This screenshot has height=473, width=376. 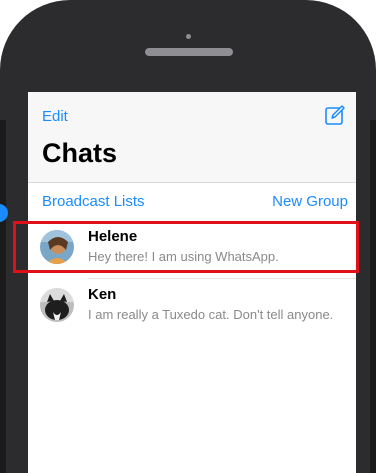 I want to click on chat-row-helene: Helene Hey there! I am using WhatsApp., so click(x=192, y=250).